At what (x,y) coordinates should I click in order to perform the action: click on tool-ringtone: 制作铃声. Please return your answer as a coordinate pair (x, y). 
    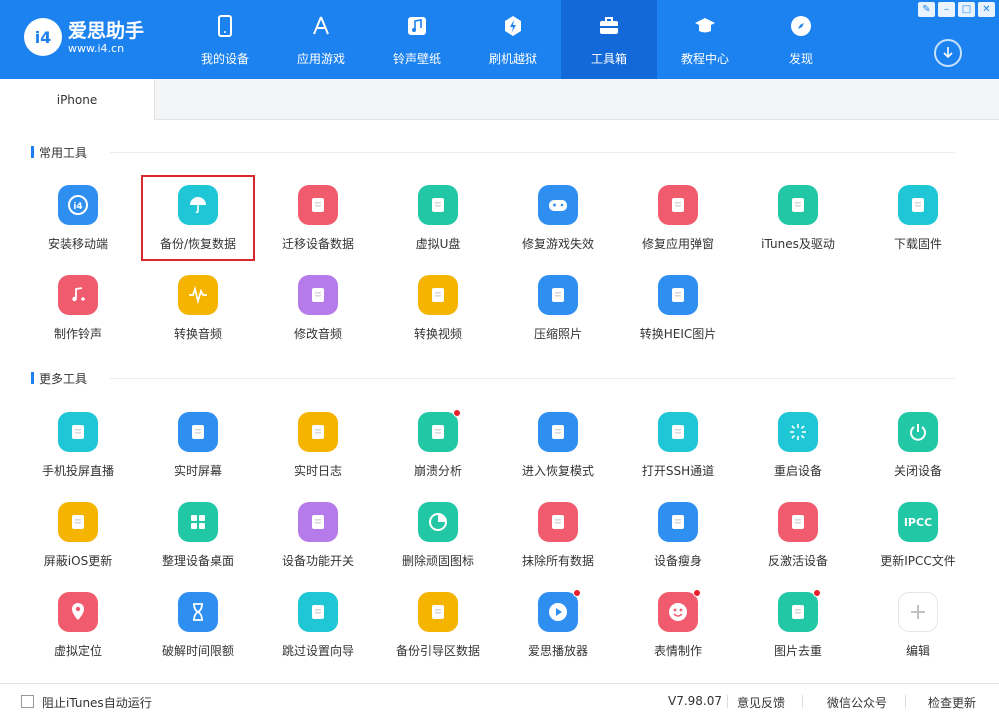
    Looking at the image, I should click on (78, 308).